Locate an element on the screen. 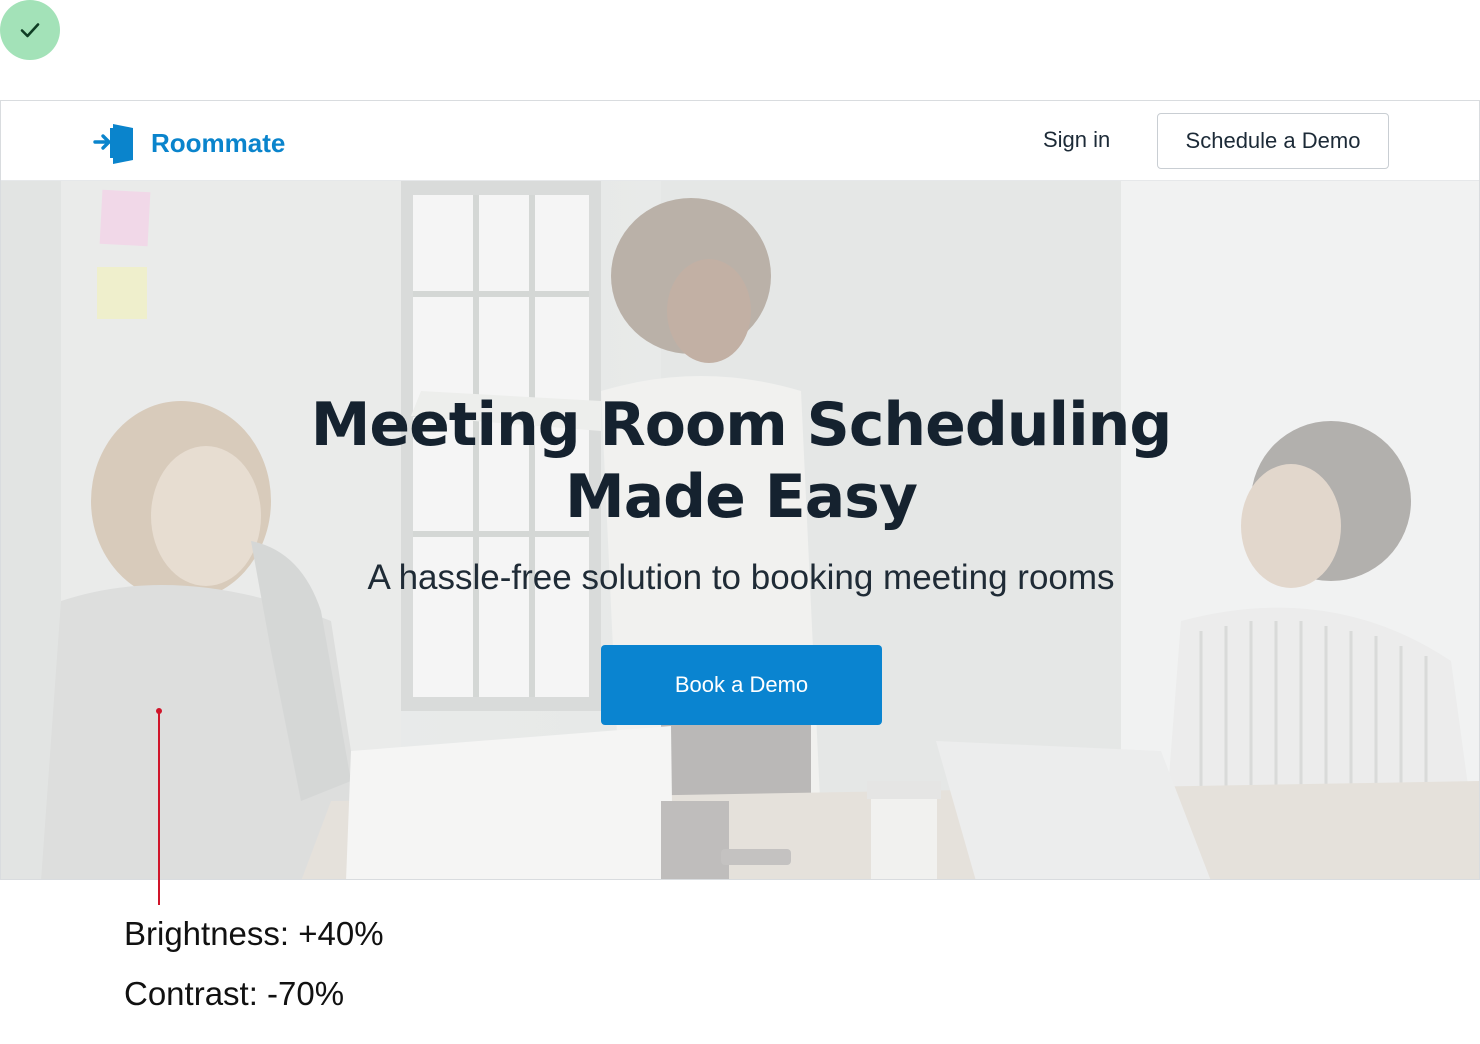 This screenshot has height=1044, width=1480. sign-in-link: Sign in is located at coordinates (1076, 140).